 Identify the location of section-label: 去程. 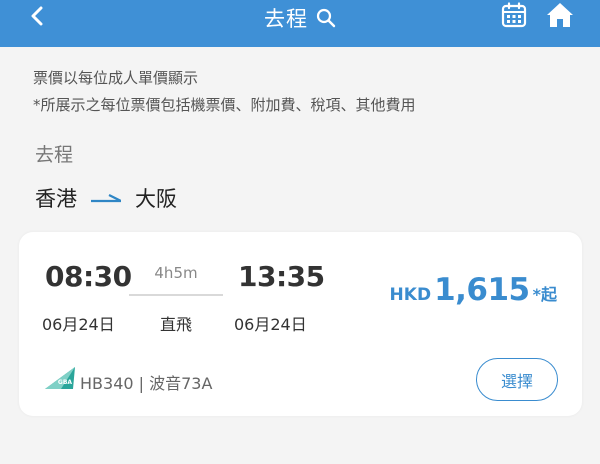
(54, 155).